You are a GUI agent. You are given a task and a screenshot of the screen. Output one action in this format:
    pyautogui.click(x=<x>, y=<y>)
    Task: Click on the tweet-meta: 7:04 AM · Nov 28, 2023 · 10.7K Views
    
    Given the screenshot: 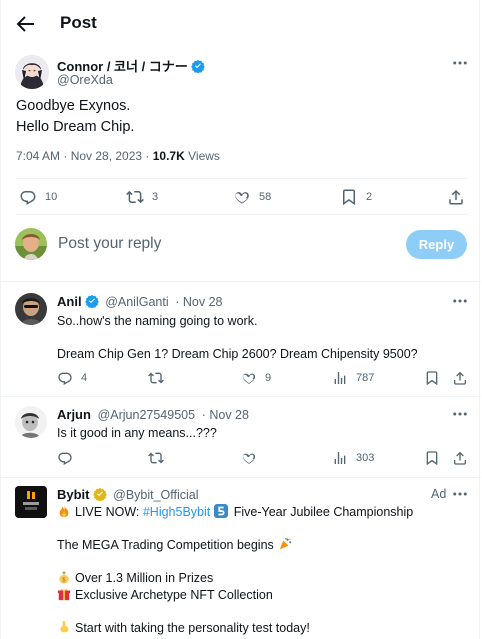 What is the action you would take?
    pyautogui.click(x=118, y=156)
    